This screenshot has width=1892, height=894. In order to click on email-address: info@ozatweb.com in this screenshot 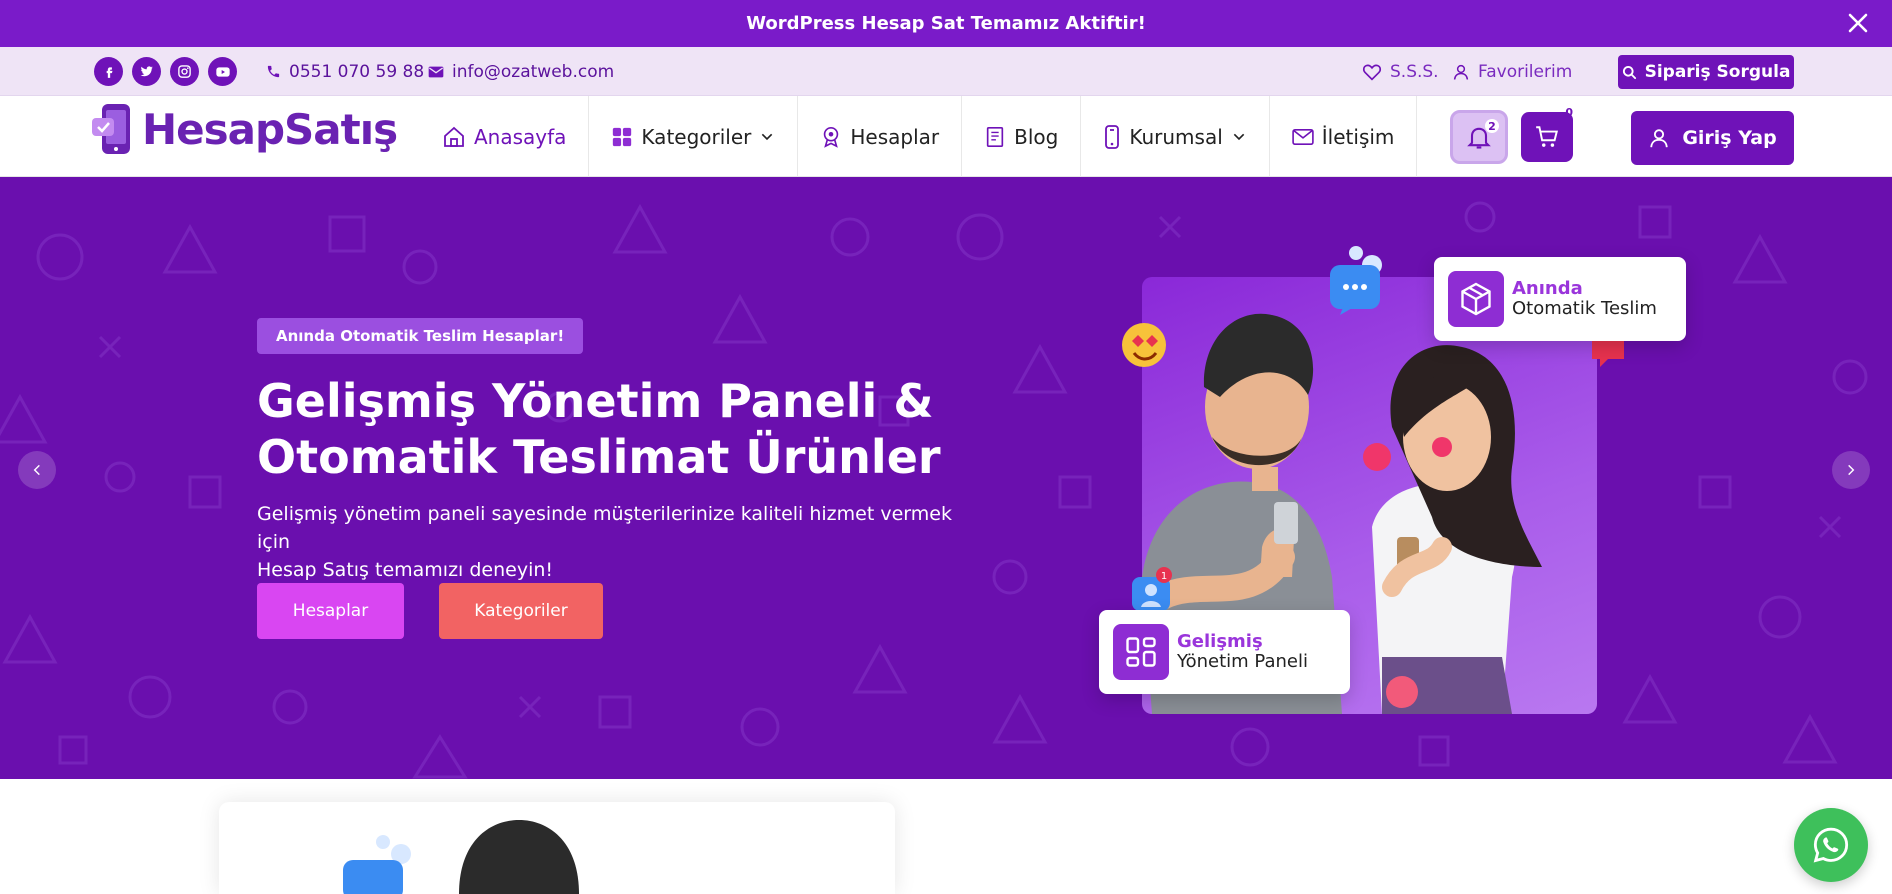, I will do `click(533, 71)`.